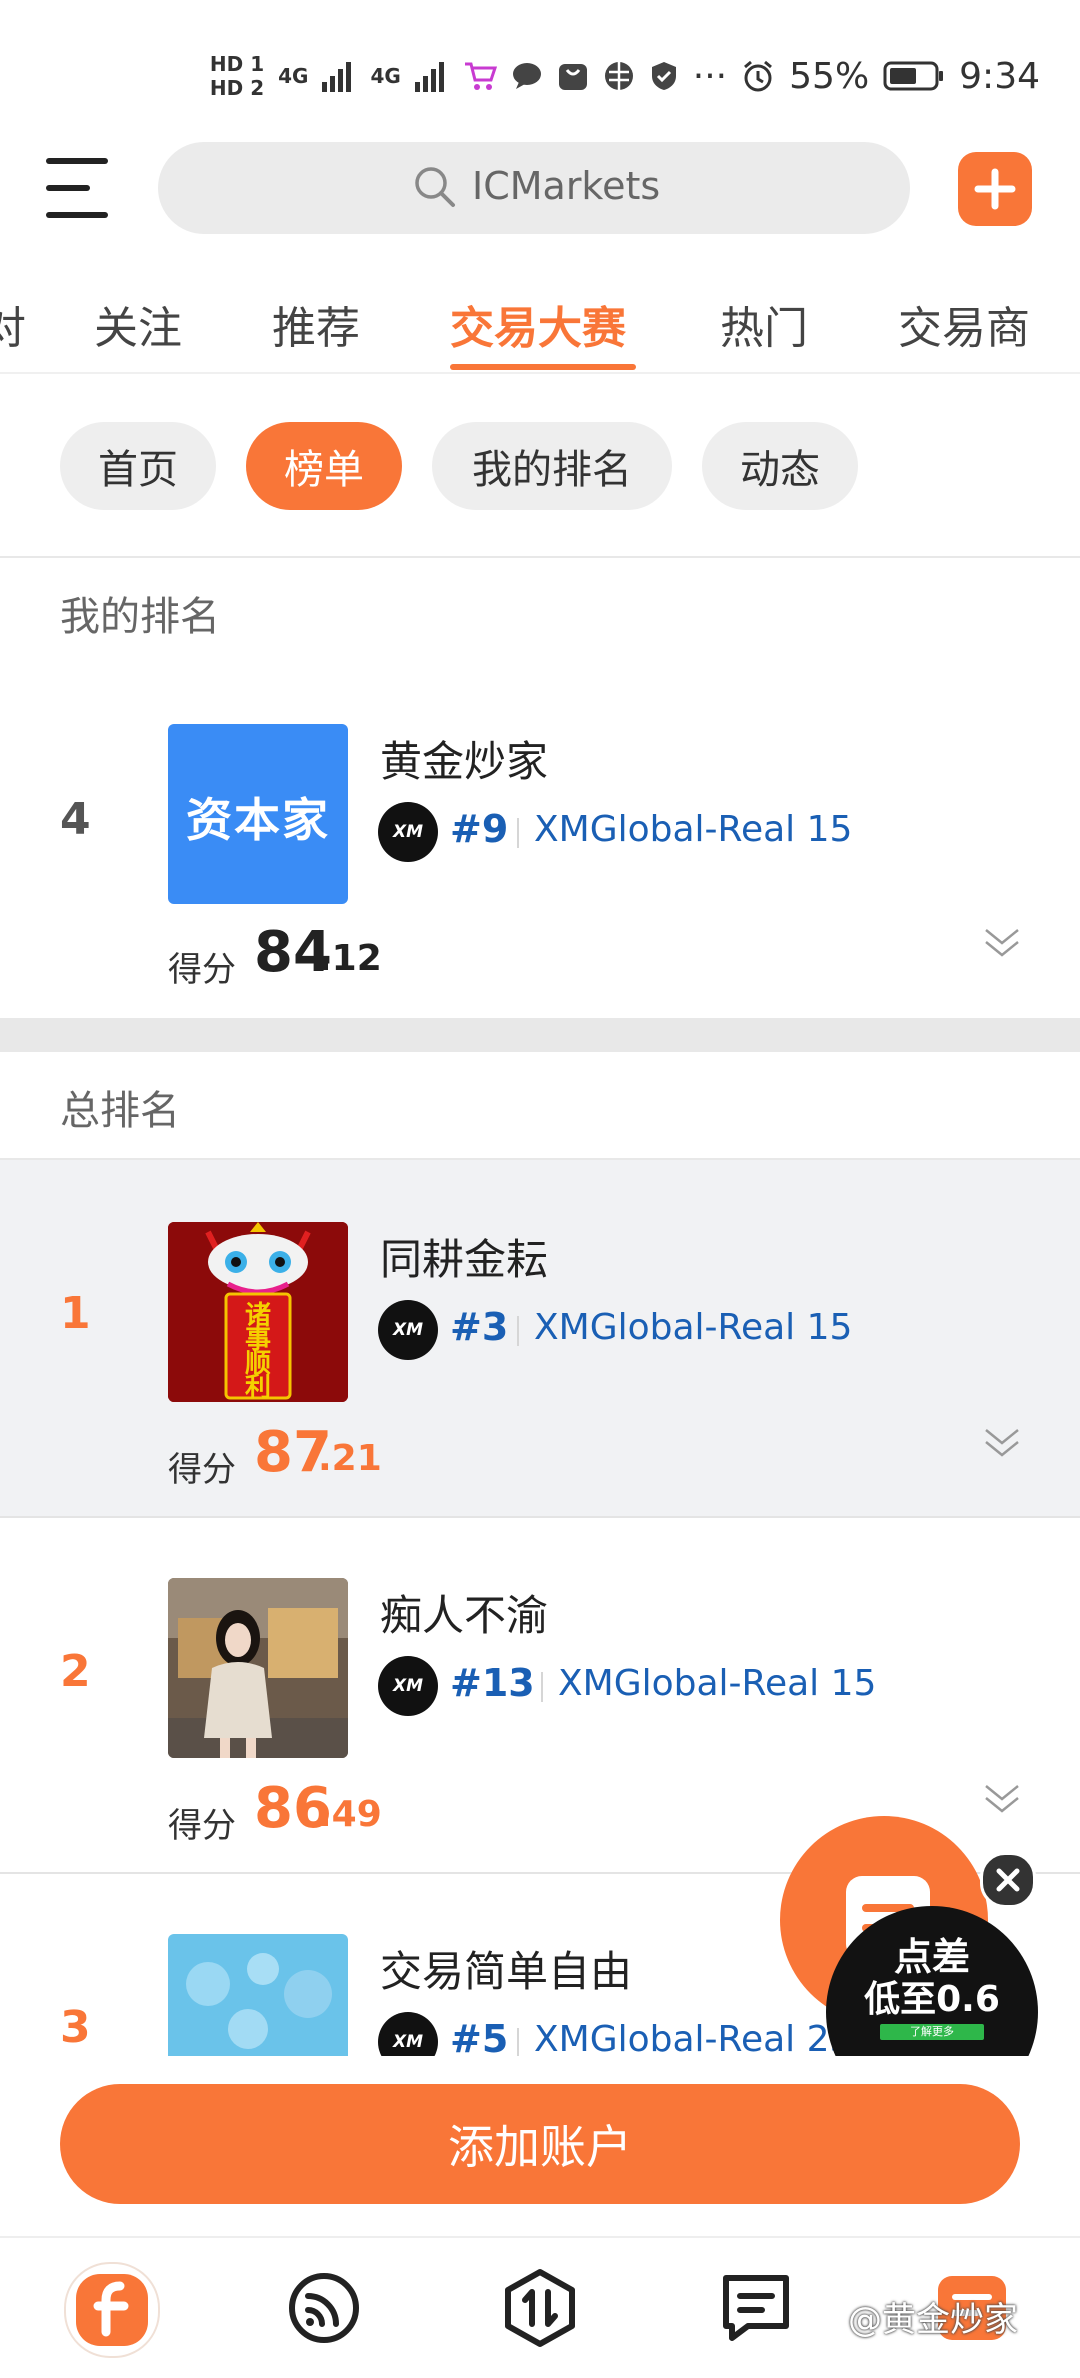  Describe the element at coordinates (764, 324) in the screenshot. I see `tab-hot: 热门` at that location.